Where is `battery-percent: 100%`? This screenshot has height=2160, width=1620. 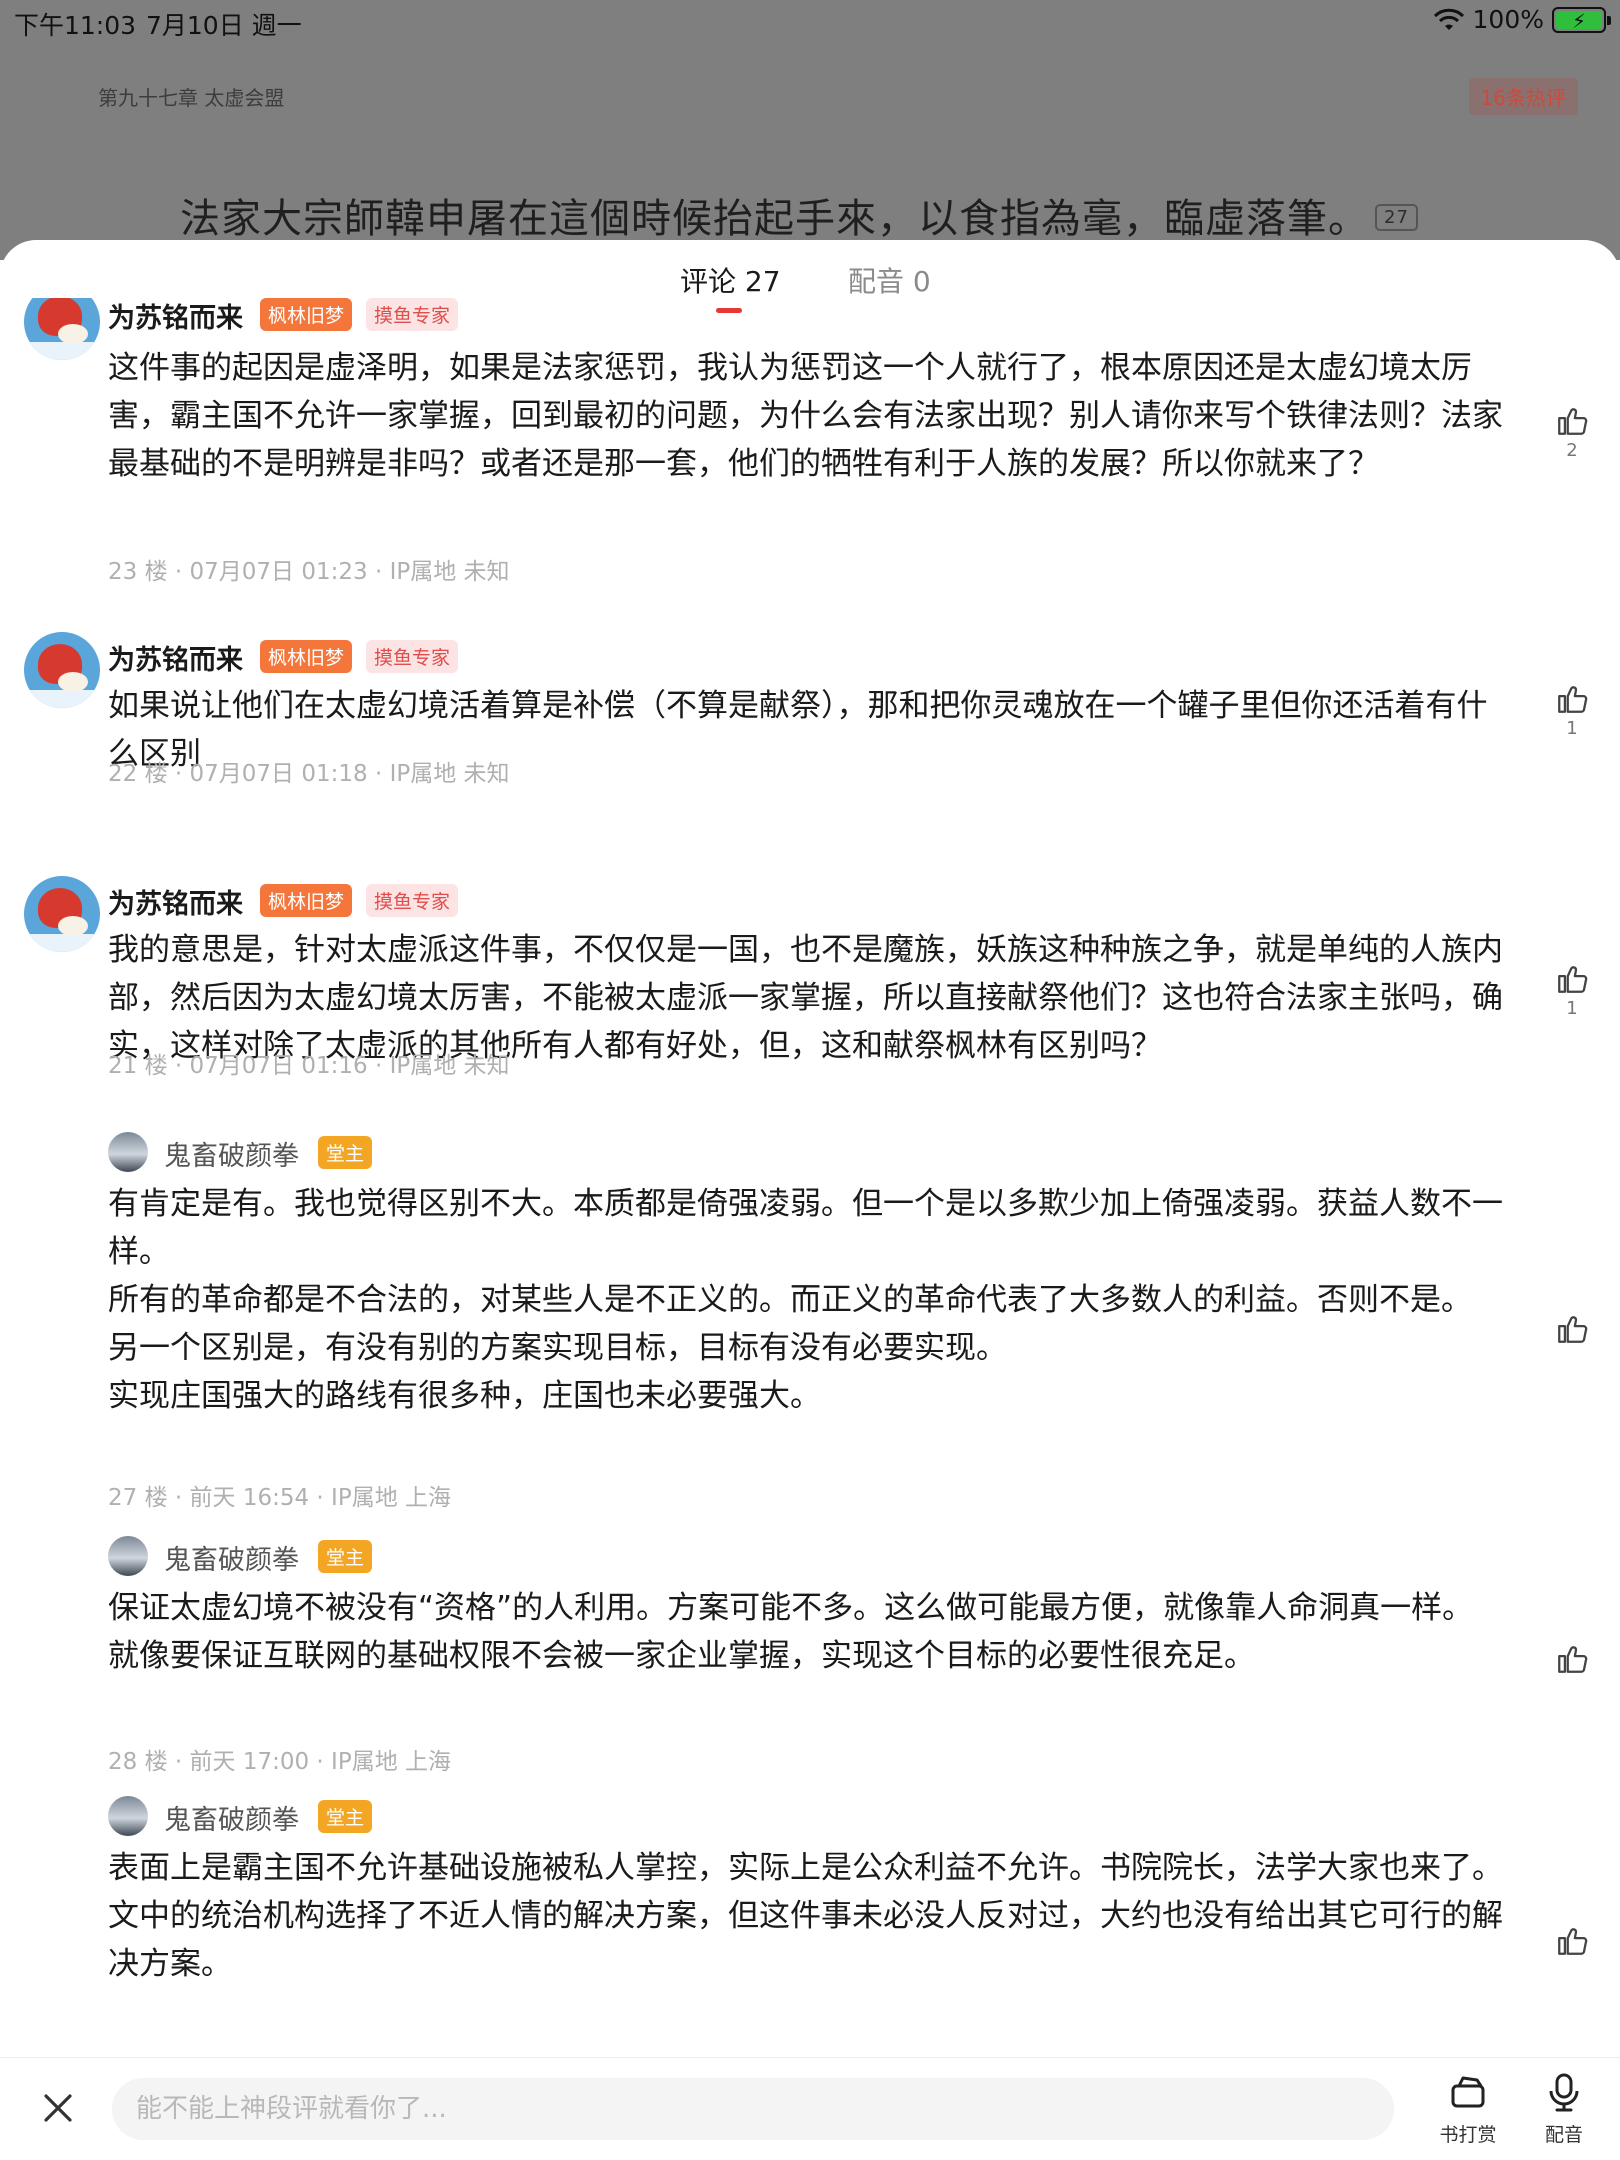
battery-percent: 100% is located at coordinates (1508, 19).